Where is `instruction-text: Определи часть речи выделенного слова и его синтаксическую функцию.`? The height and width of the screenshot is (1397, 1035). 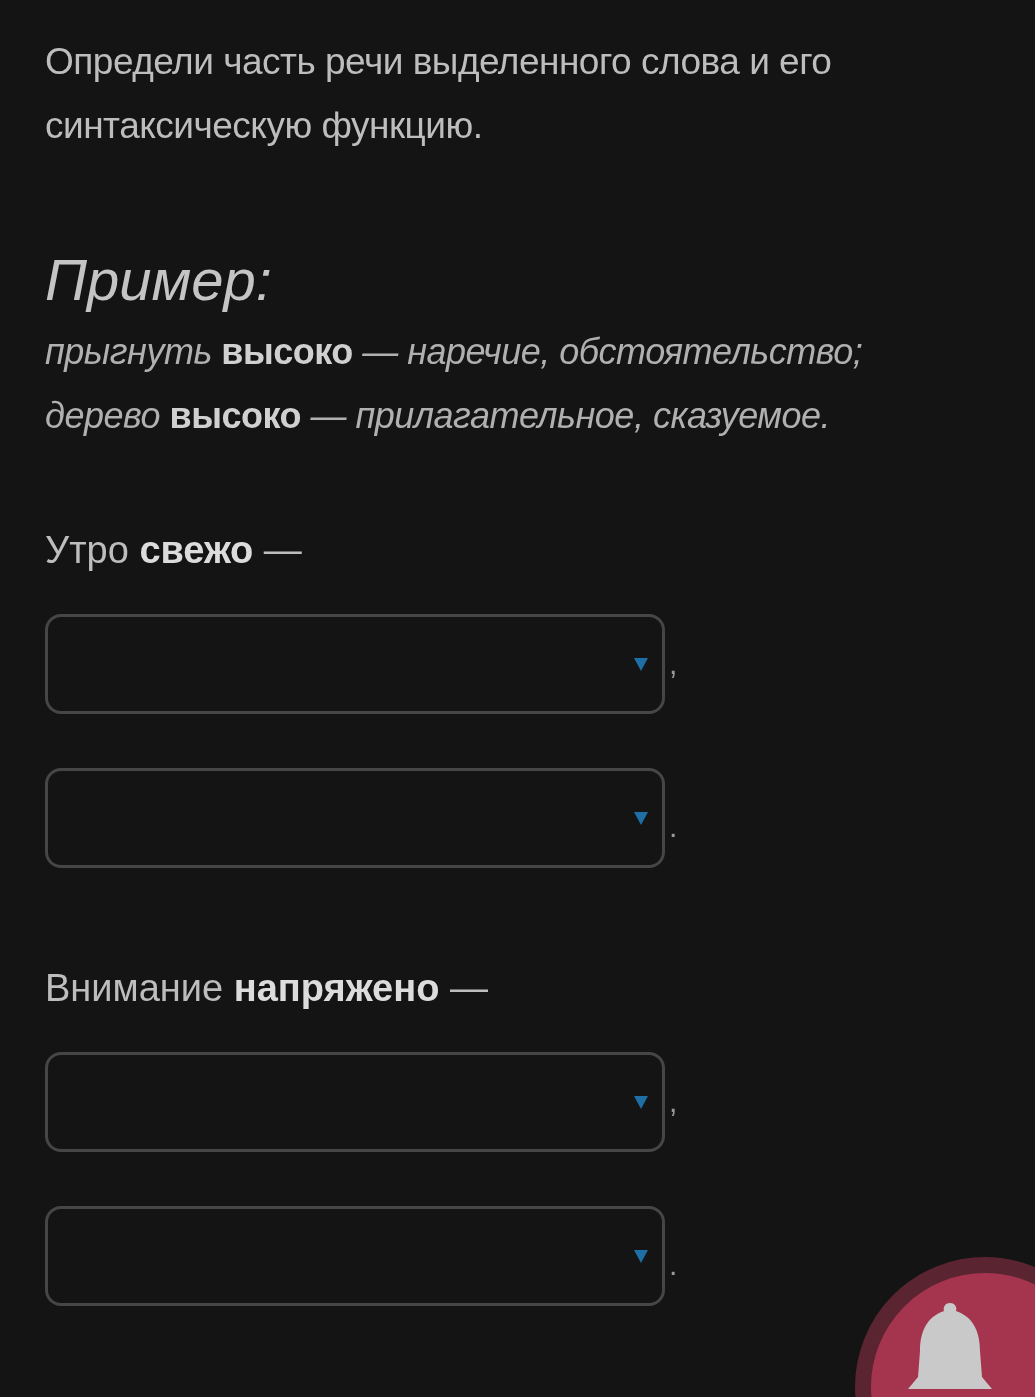
instruction-text: Определи часть речи выделенного слова и его синтаксическую функцию. is located at coordinates (439, 94).